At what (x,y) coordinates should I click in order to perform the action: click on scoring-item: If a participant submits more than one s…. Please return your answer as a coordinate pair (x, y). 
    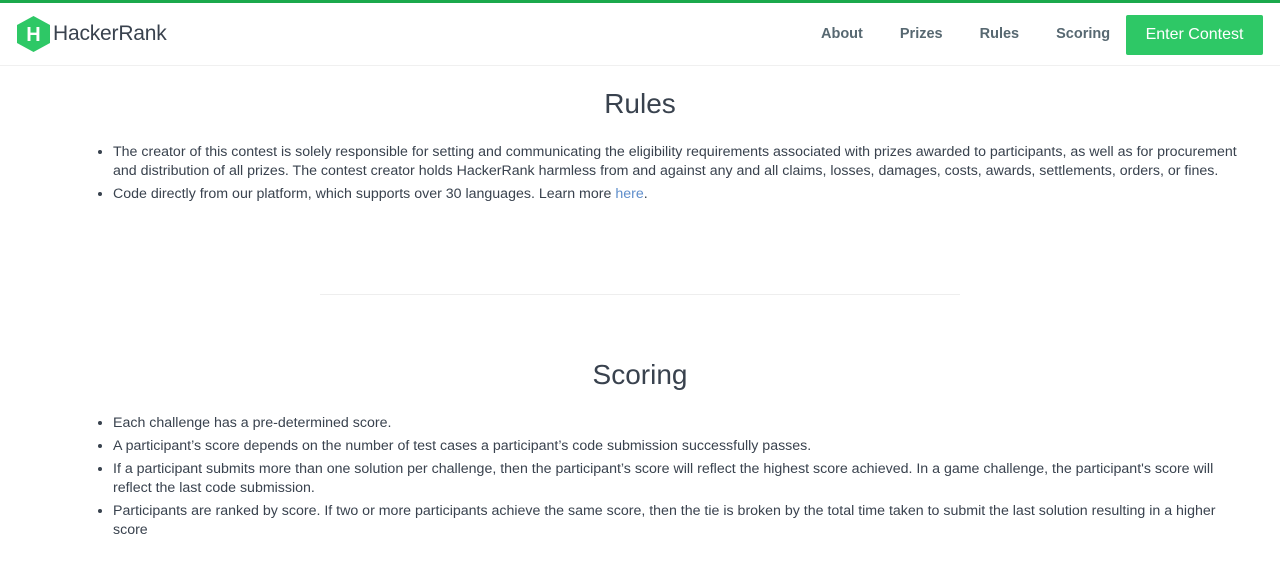
    Looking at the image, I should click on (678, 479).